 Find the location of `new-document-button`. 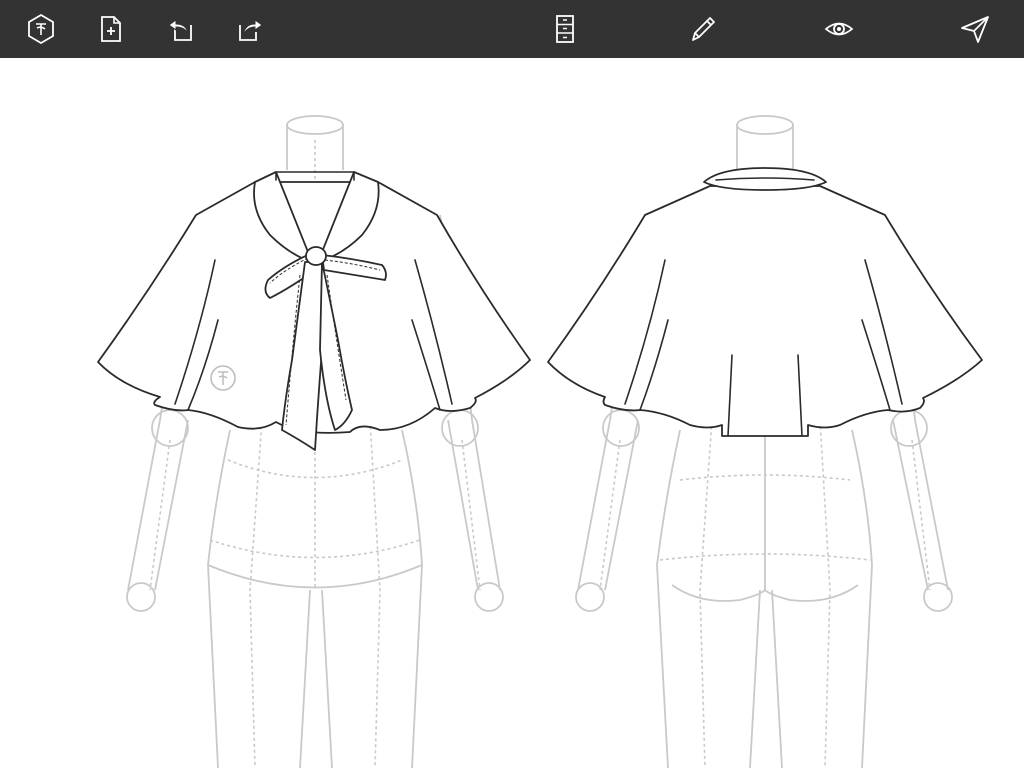

new-document-button is located at coordinates (111, 29).